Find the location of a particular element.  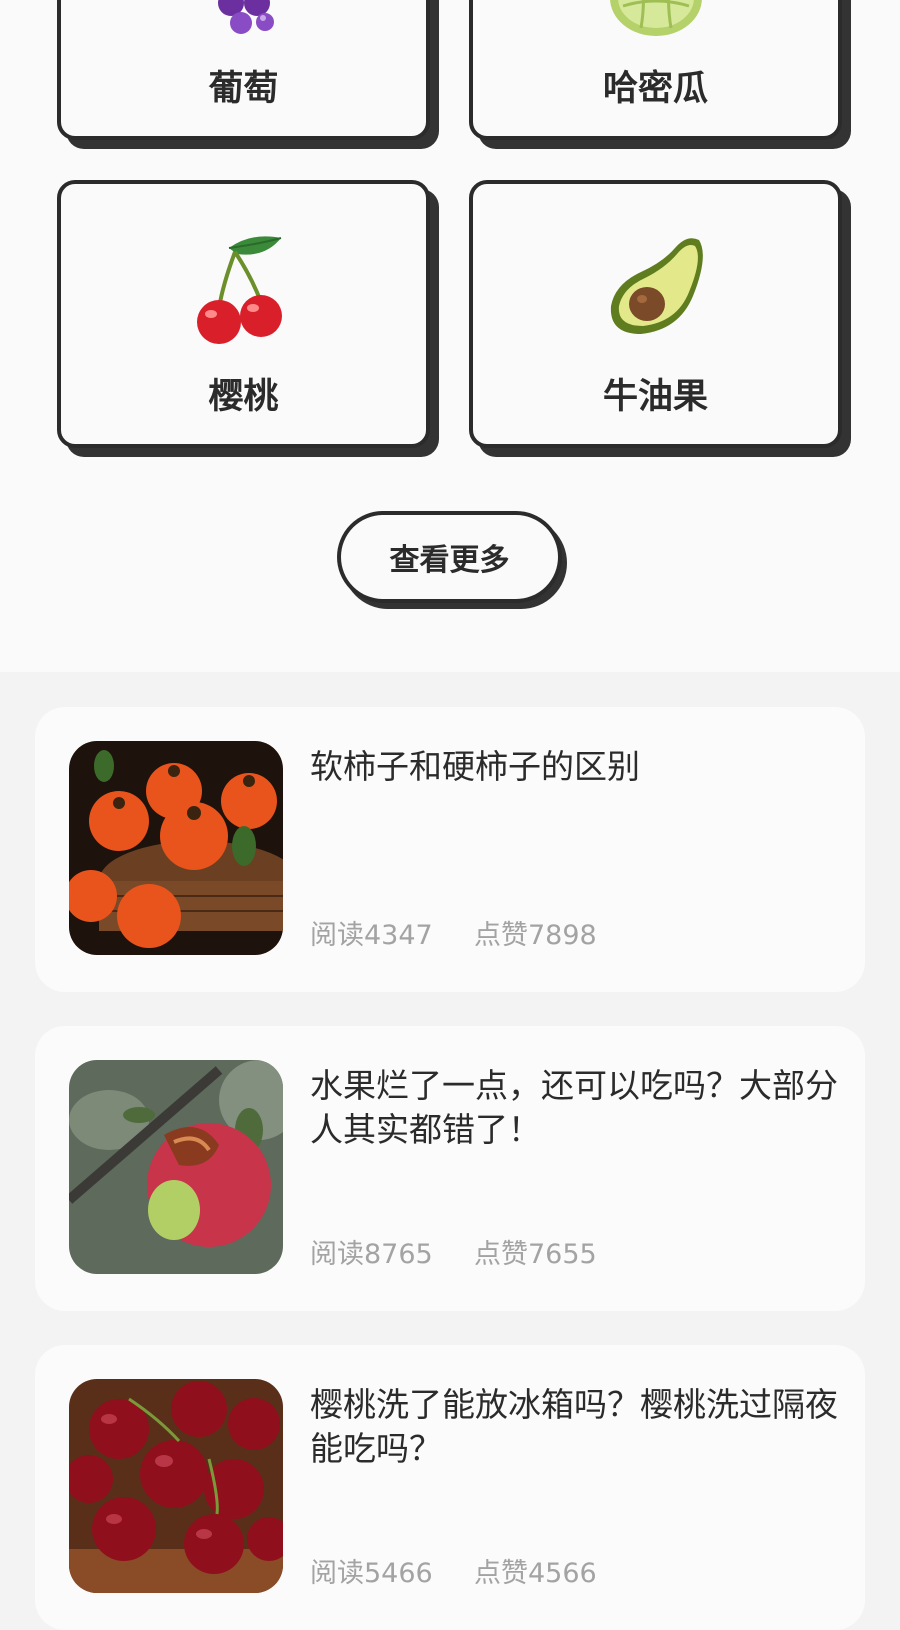

category-card-cherry: 樱桃 is located at coordinates (243, 314).